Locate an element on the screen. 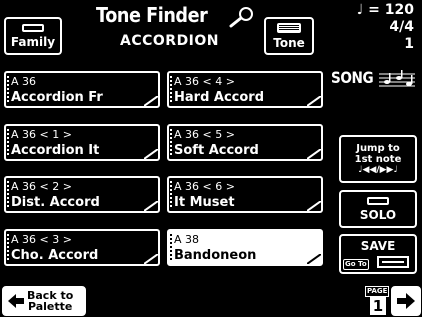  jump-label-line1: Jump to is located at coordinates (378, 148).